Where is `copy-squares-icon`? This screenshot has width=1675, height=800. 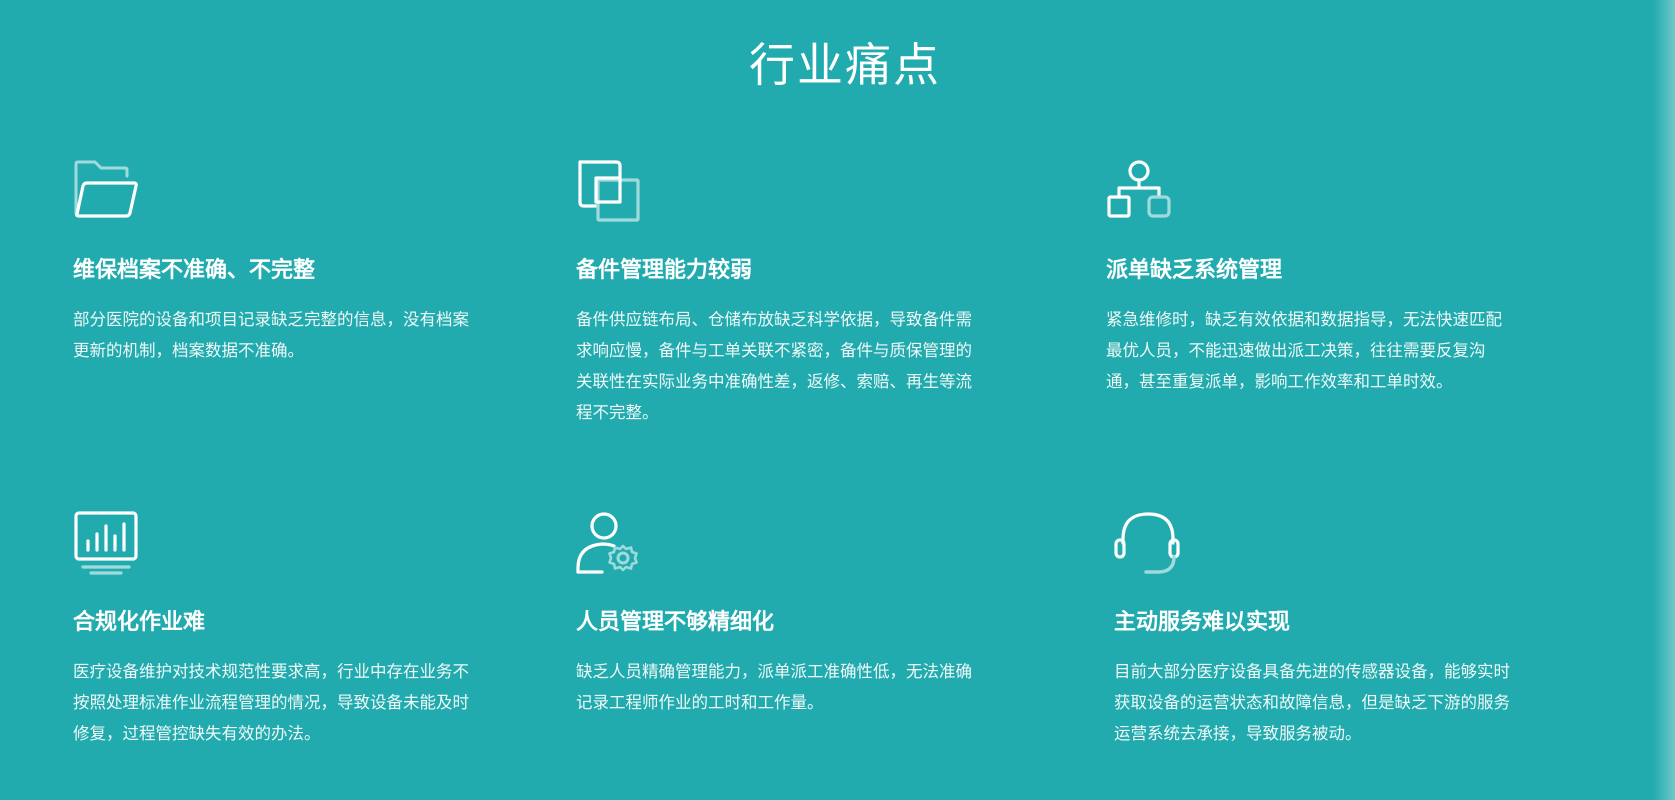 copy-squares-icon is located at coordinates (611, 193).